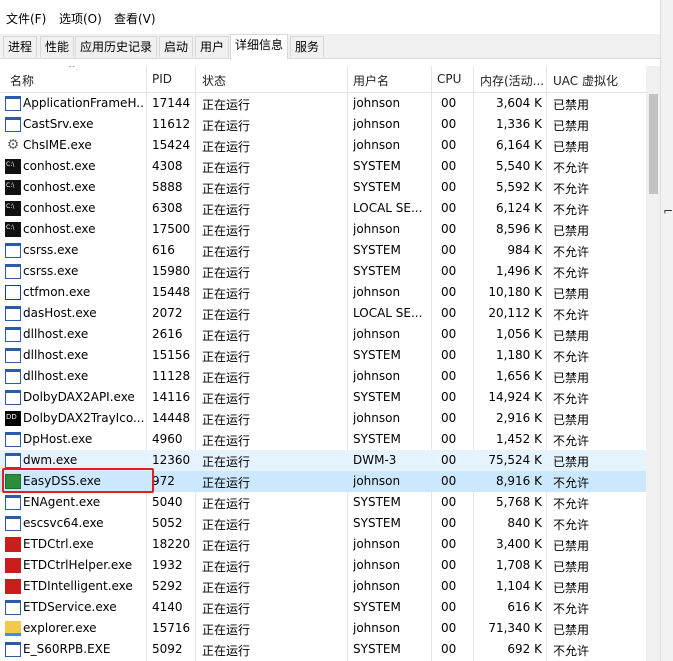 This screenshot has width=673, height=661. Describe the element at coordinates (323, 229) in the screenshot. I see `table-row: conhost.exe 17500 正在运行 johnson 00 8,596 K 已禁用` at that location.